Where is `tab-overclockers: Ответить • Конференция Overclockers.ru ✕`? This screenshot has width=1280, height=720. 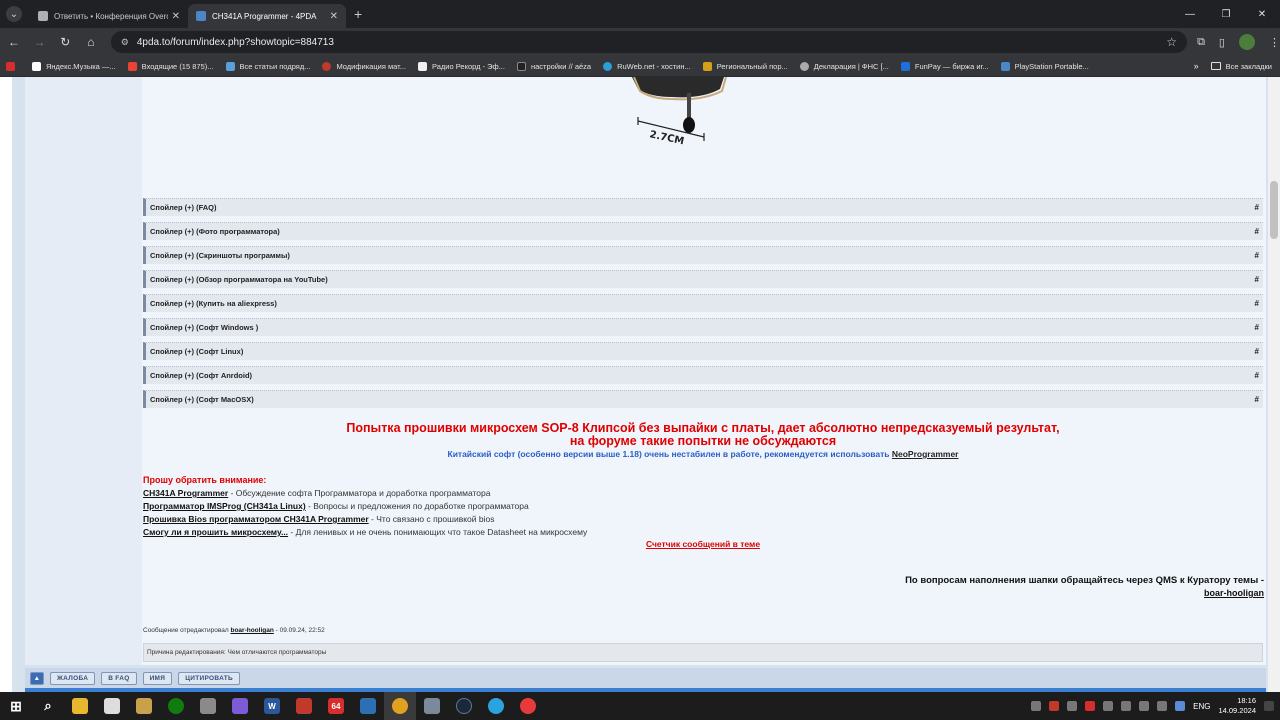 tab-overclockers: Ответить • Конференция Overclockers.ru ✕ is located at coordinates (109, 16).